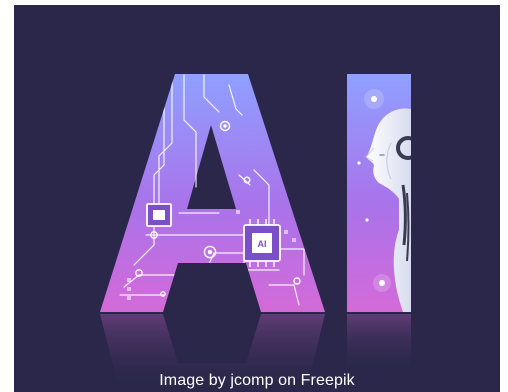 This screenshot has height=392, width=508. I want to click on ai-chip-icon: AI, so click(262, 243).